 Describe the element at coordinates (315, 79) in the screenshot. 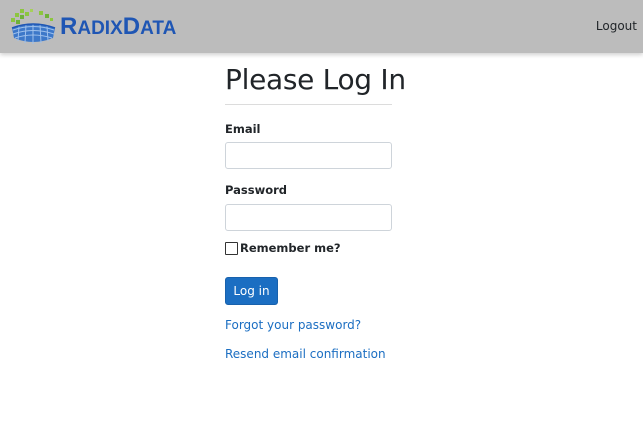

I see `page-title: Please Log In` at that location.